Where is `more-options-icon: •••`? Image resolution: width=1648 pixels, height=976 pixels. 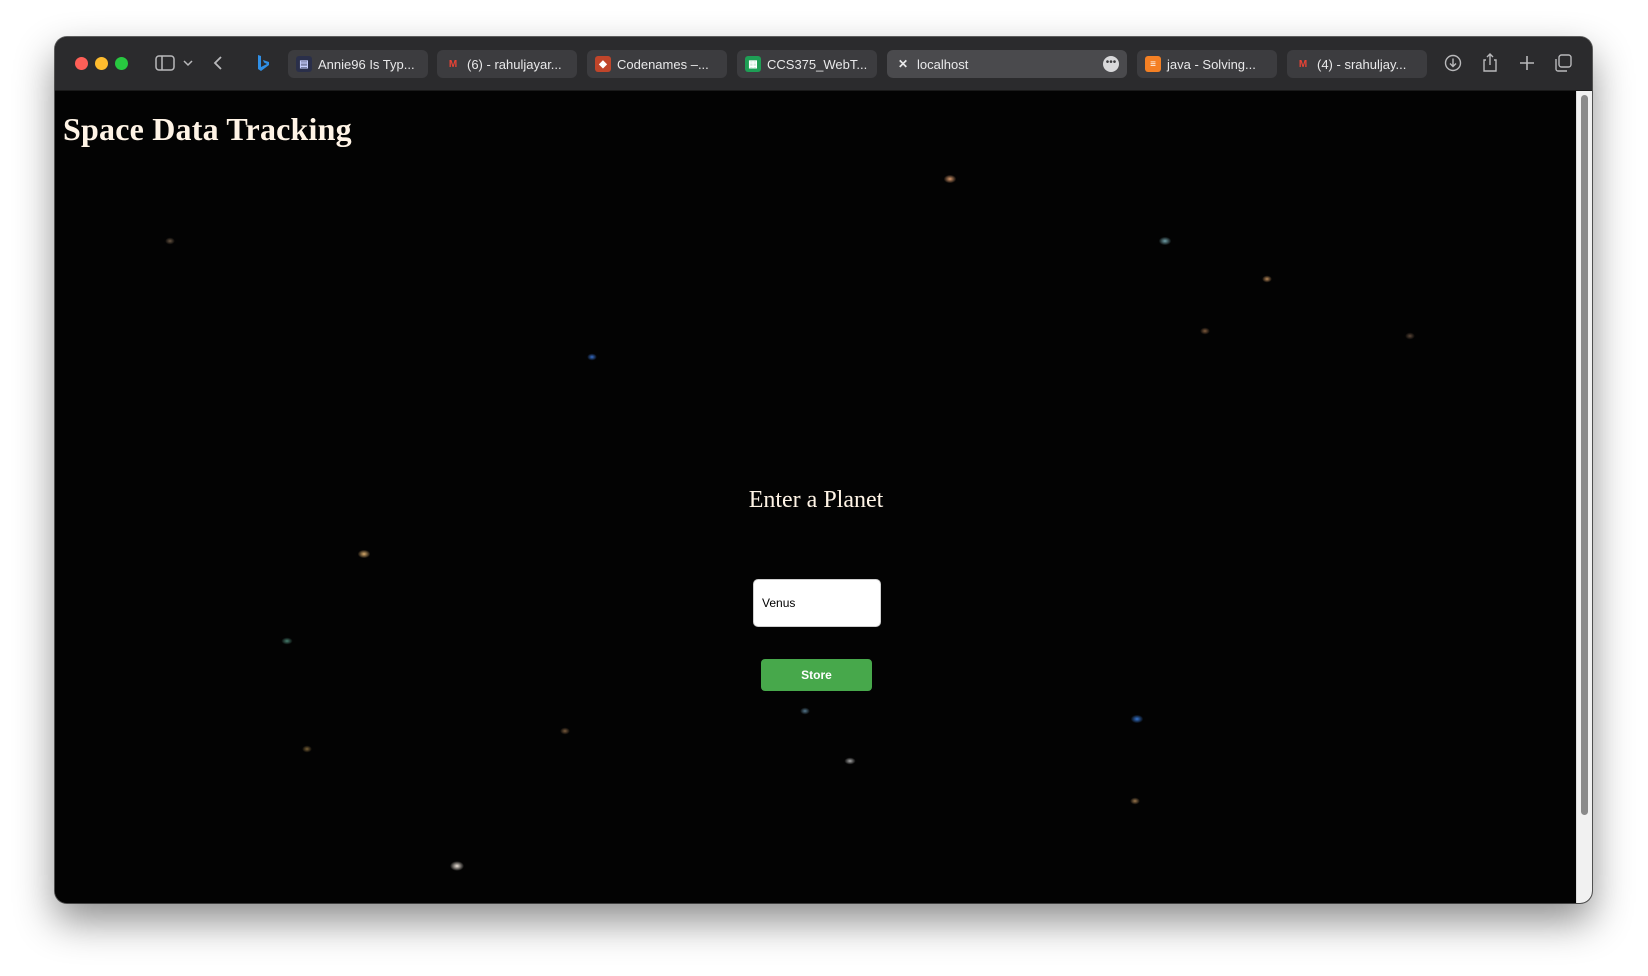 more-options-icon: ••• is located at coordinates (1111, 64).